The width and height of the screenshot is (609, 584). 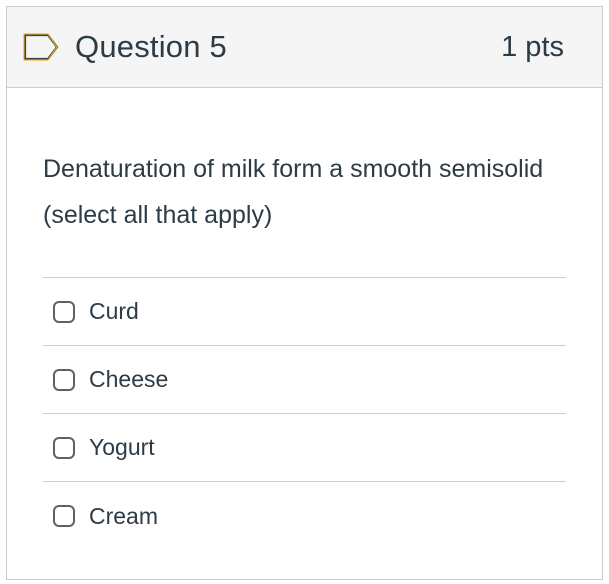 I want to click on answer-option-cream: Cream, so click(x=304, y=516).